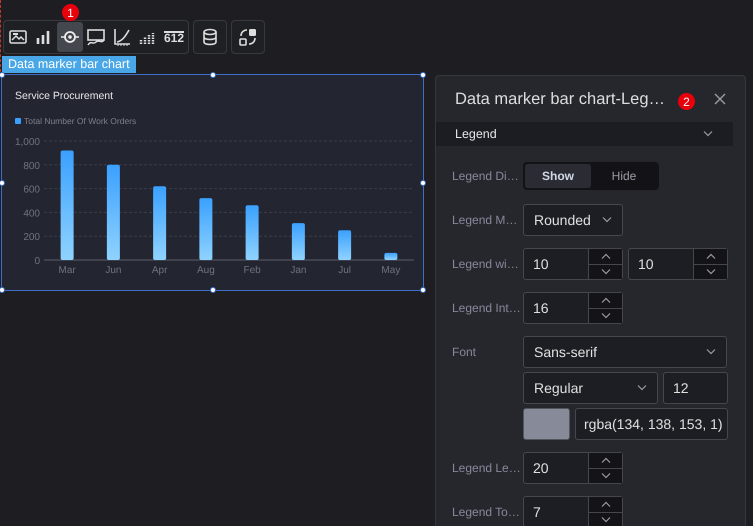 This screenshot has height=526, width=753. I want to click on x-tick-label: Jan, so click(298, 270).